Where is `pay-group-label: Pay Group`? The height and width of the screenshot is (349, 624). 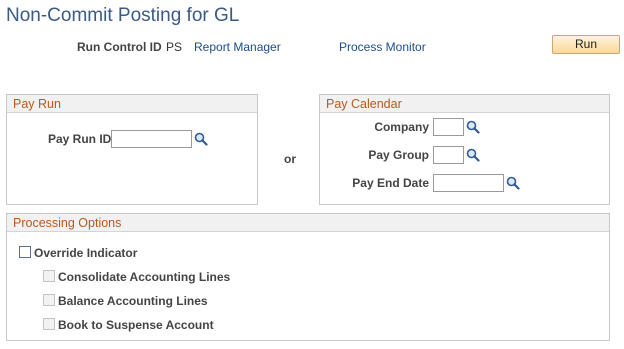
pay-group-label: Pay Group is located at coordinates (398, 155).